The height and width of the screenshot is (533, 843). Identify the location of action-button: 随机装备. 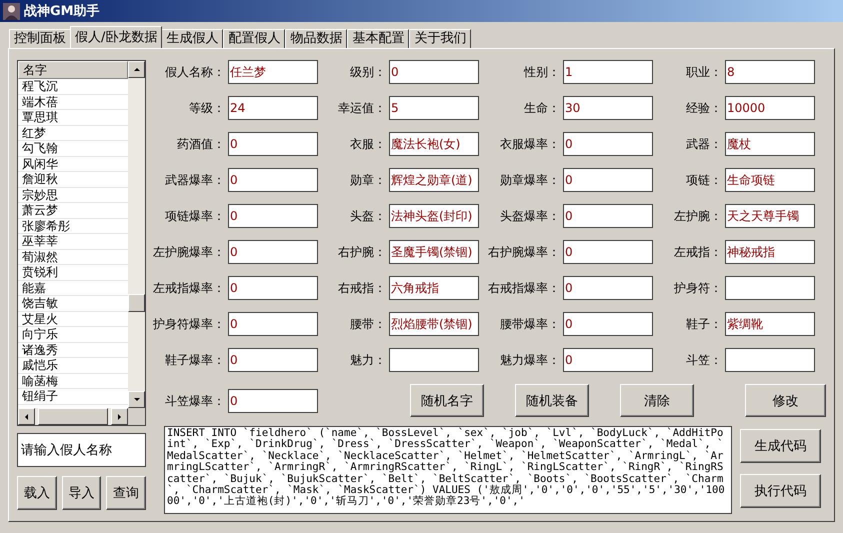
(552, 400).